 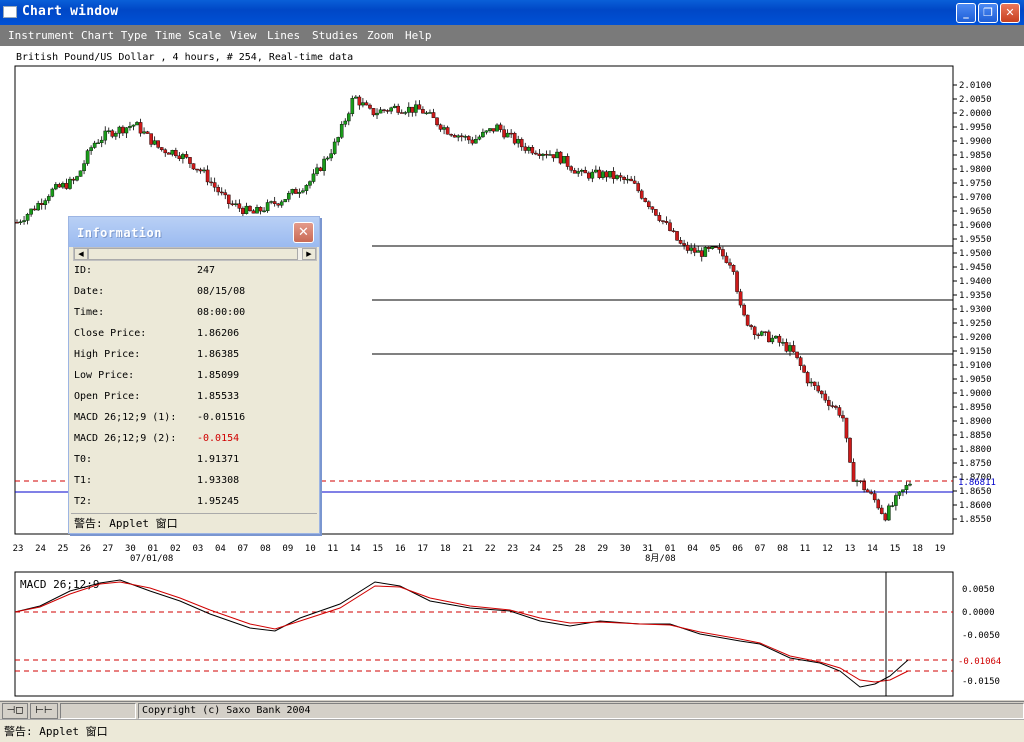 What do you see at coordinates (81, 254) in the screenshot?
I see `scroll-left-arrow-icon: ◀` at bounding box center [81, 254].